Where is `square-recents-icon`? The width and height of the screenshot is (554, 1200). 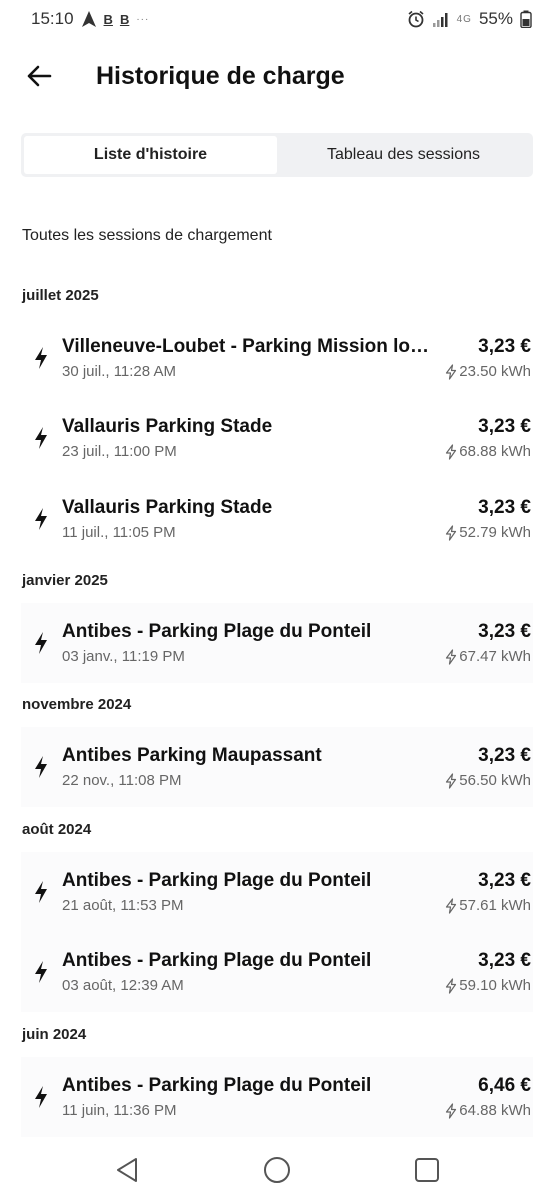
square-recents-icon is located at coordinates (427, 1170).